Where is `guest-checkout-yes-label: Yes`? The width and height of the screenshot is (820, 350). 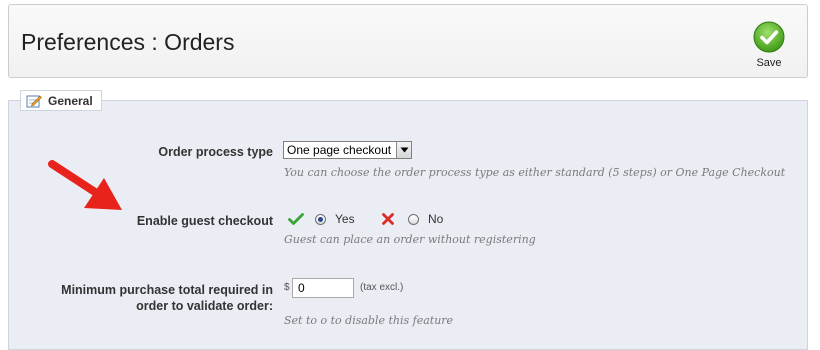
guest-checkout-yes-label: Yes is located at coordinates (345, 219).